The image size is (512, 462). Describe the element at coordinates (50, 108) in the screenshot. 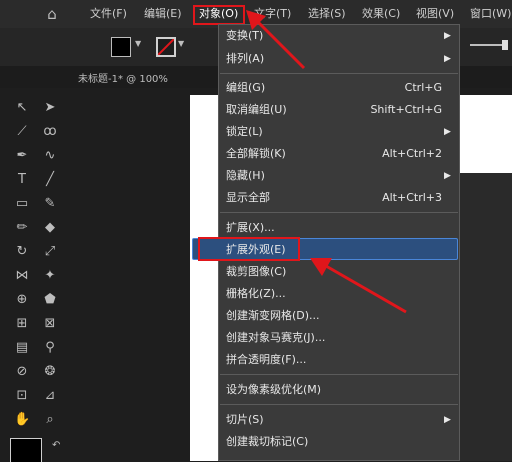

I see `direct-selection-tool-icon: ➤` at that location.